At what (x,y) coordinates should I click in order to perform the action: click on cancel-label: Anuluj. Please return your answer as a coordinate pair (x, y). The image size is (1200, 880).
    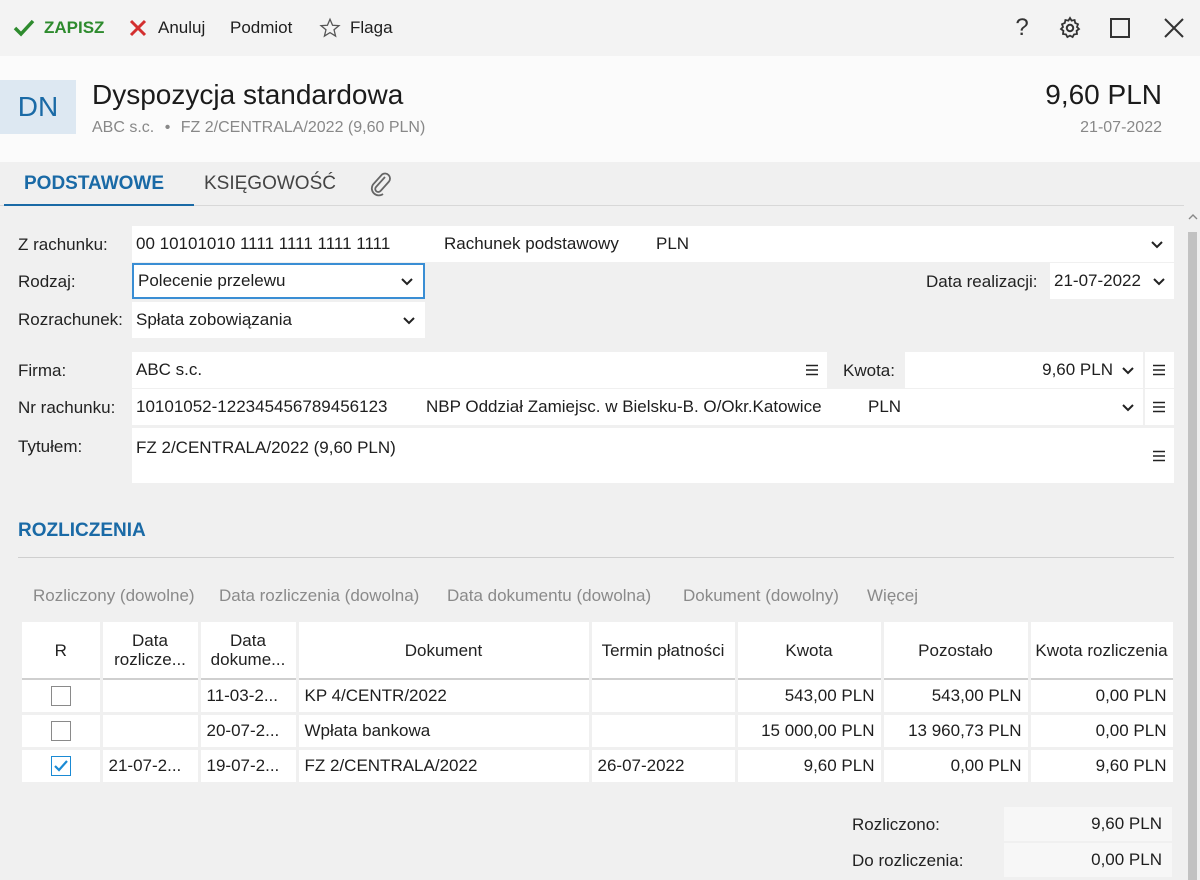
    Looking at the image, I should click on (182, 27).